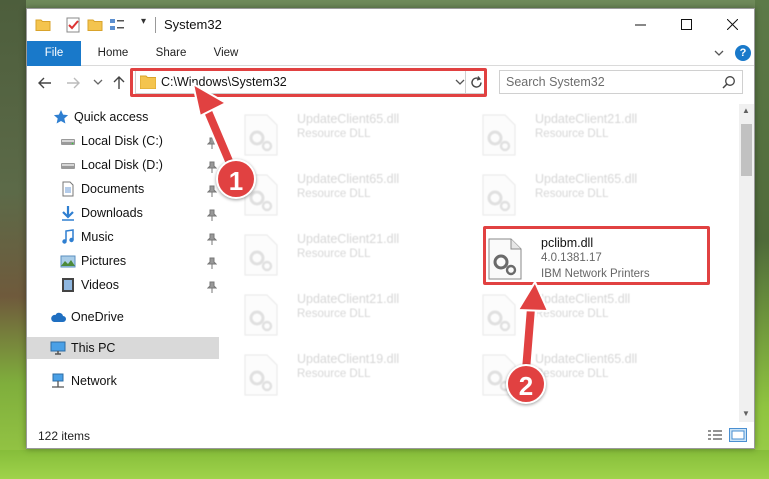 This screenshot has width=769, height=479. Describe the element at coordinates (73, 25) in the screenshot. I see `properties-icon` at that location.